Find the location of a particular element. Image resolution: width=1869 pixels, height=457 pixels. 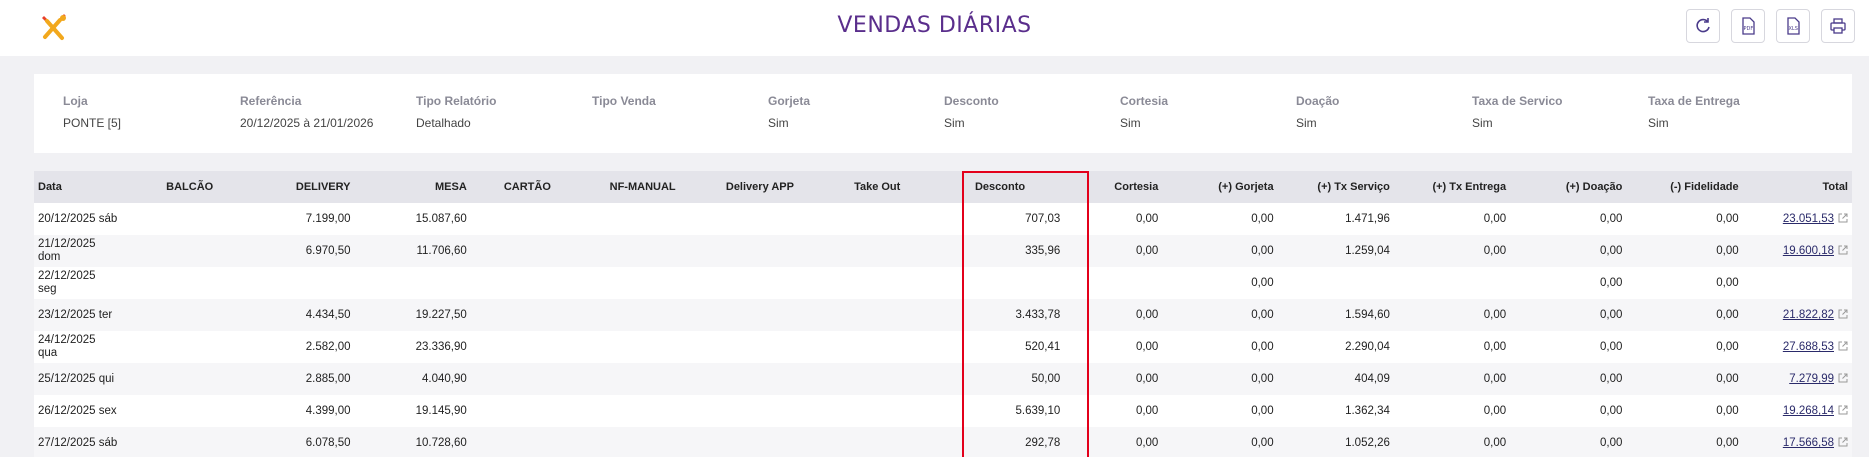

filter-doacao: Doação Sim is located at coordinates (1318, 112).